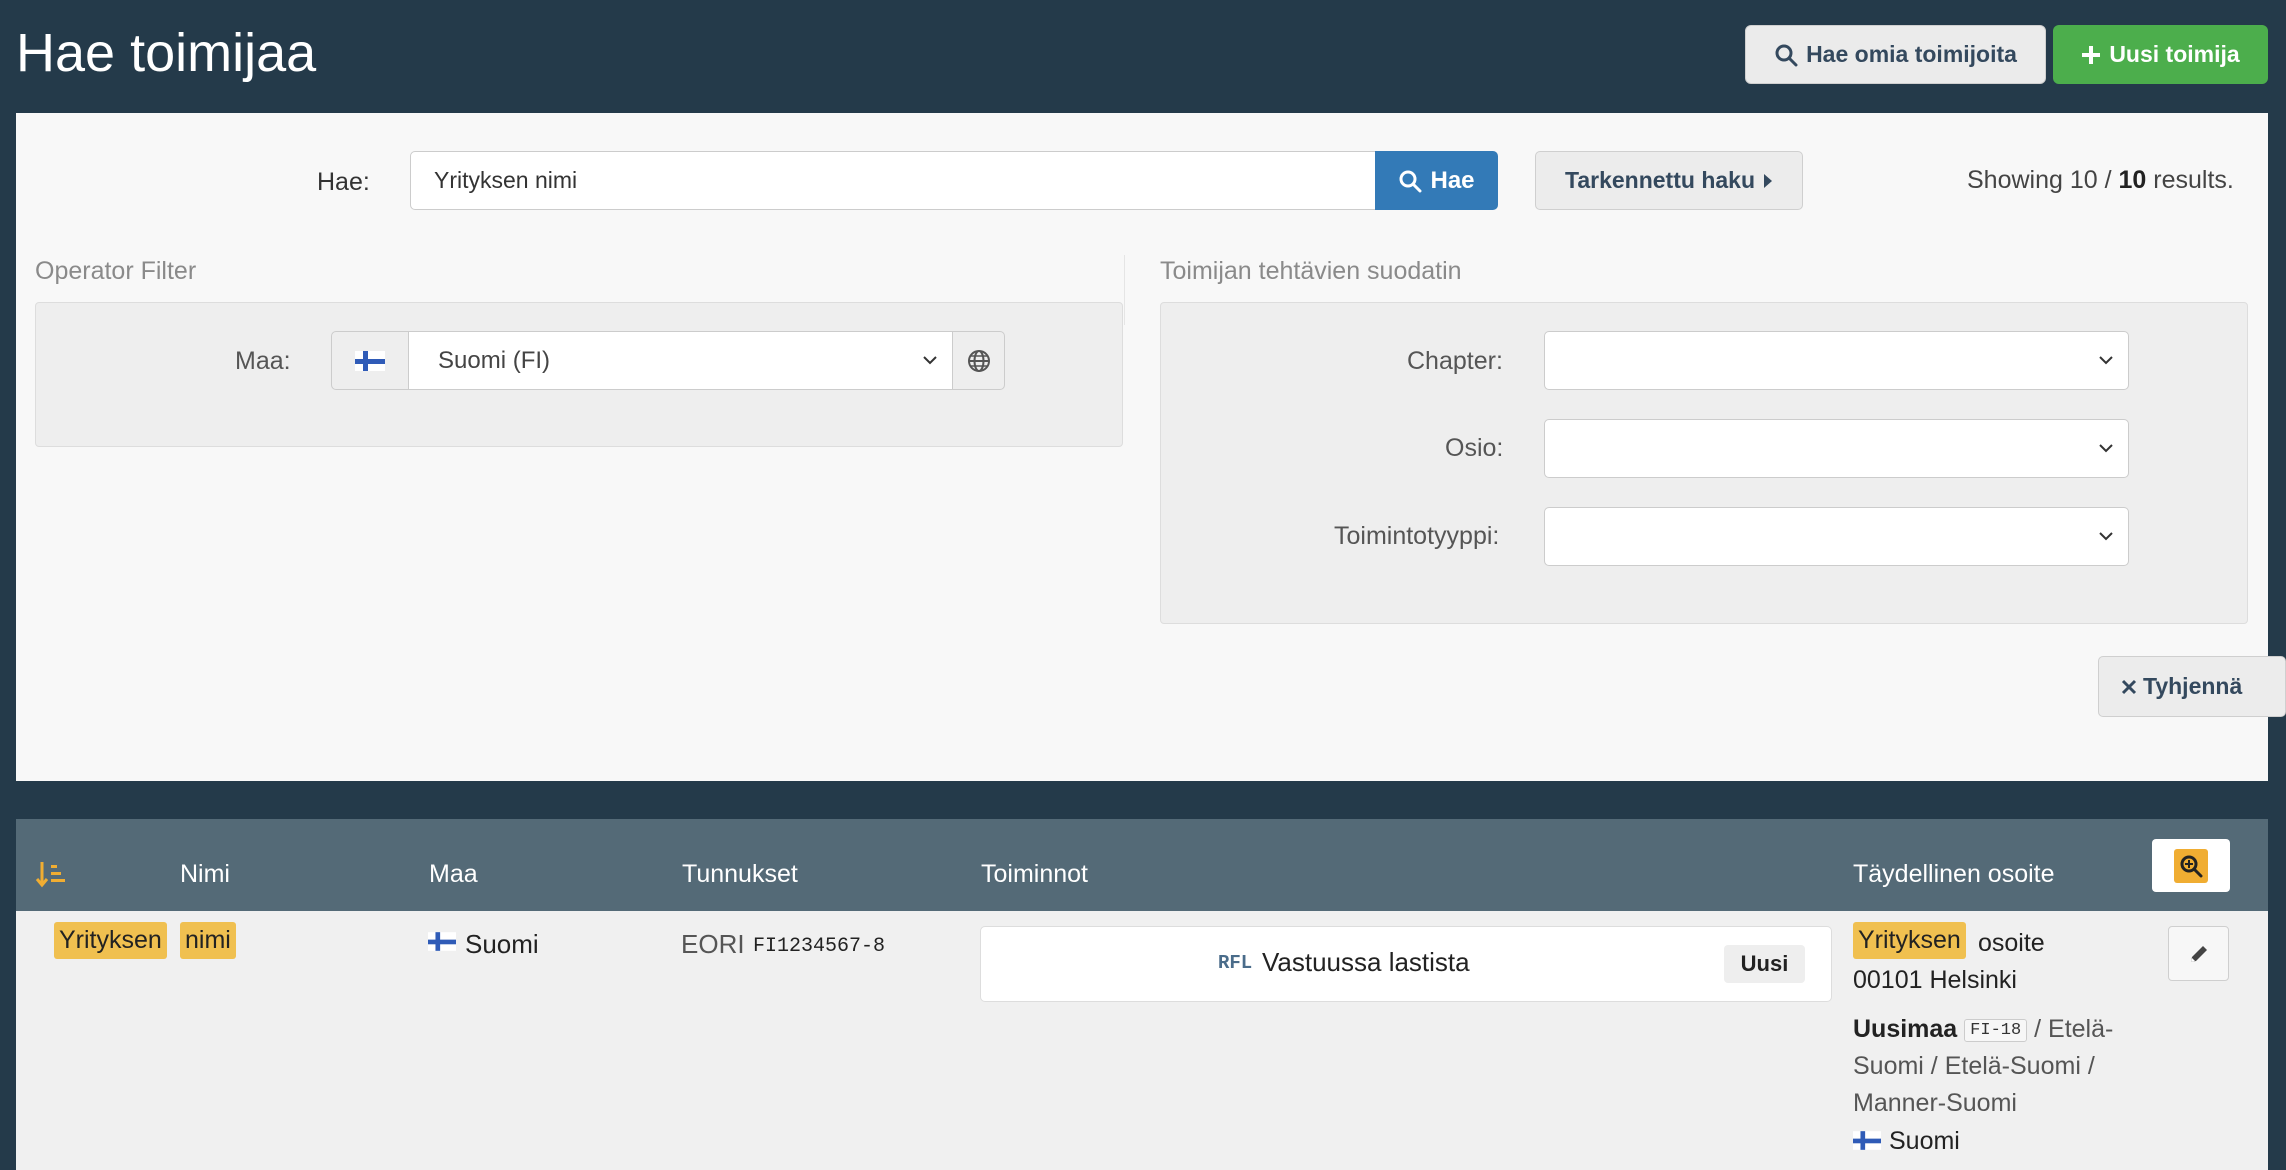  I want to click on page-title: Hae toimijaa, so click(166, 53).